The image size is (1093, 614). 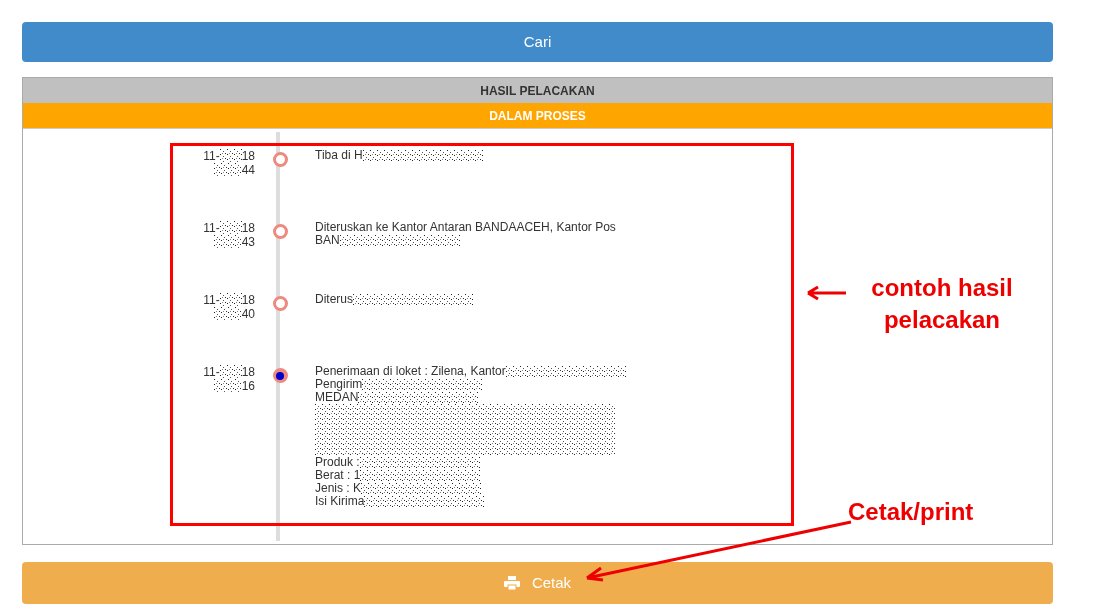 I want to click on search-button: Cari, so click(x=537, y=42).